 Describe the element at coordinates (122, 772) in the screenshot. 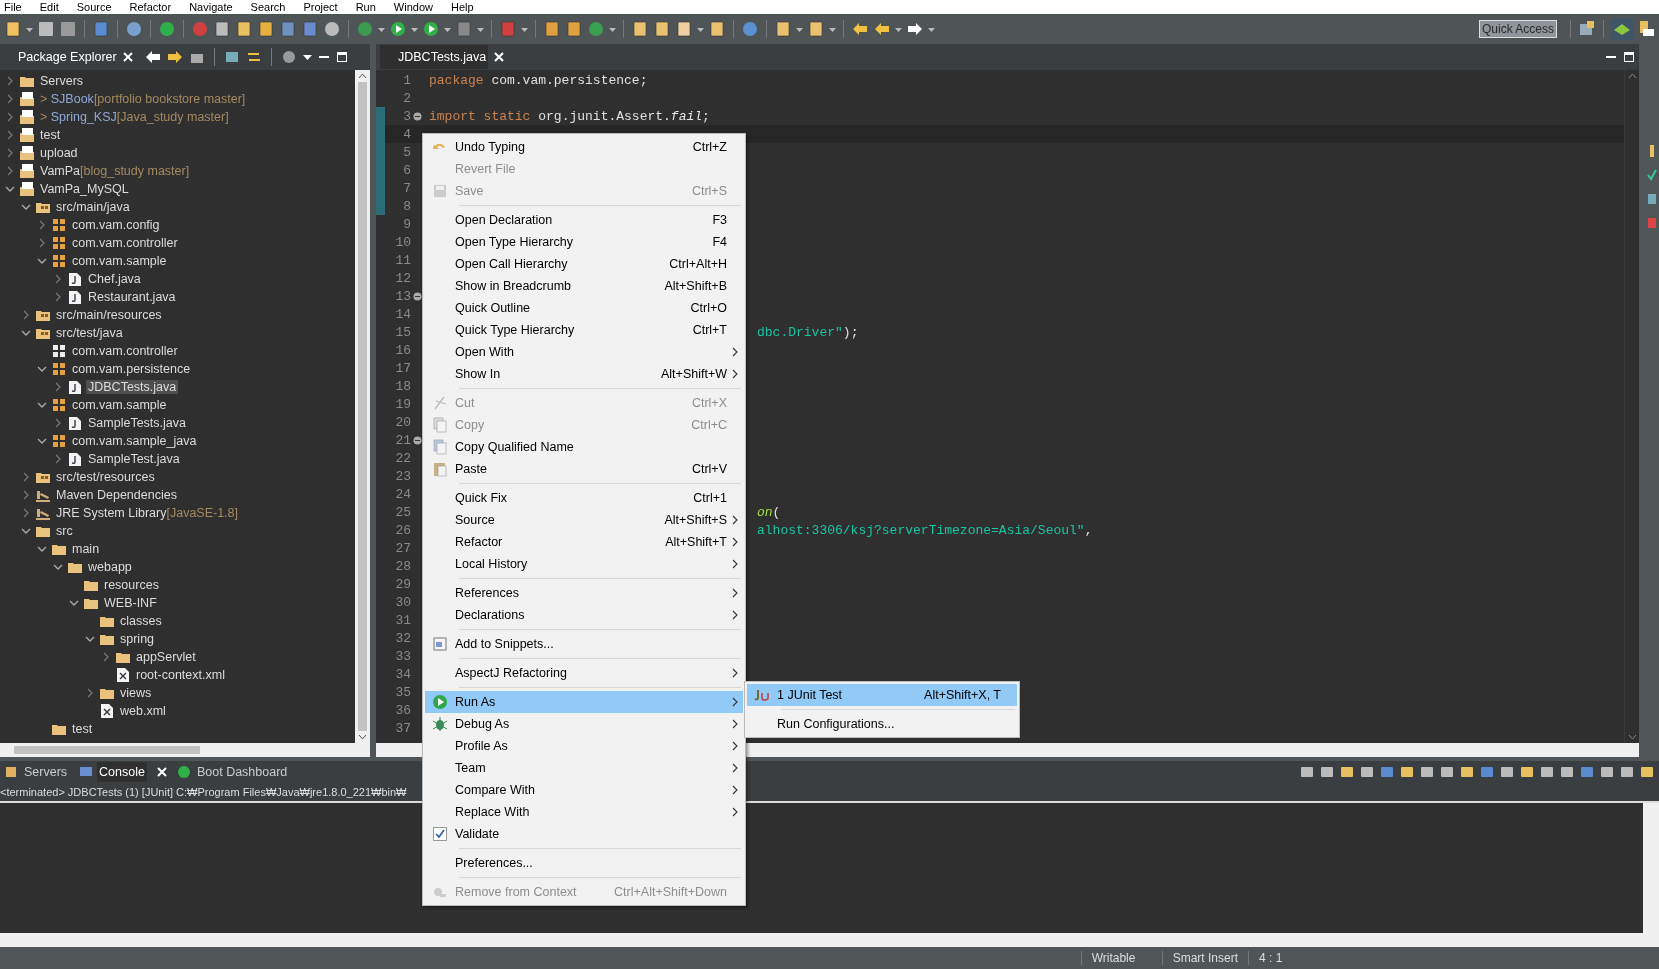

I see `panel-tab: Console` at that location.